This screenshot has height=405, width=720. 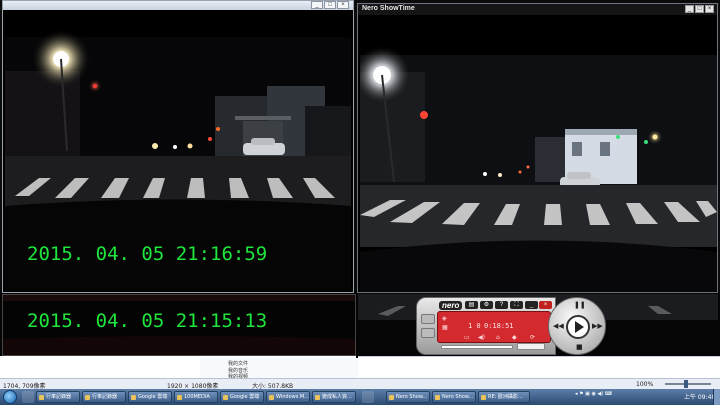 I want to click on zoom-slider-track, so click(x=688, y=384).